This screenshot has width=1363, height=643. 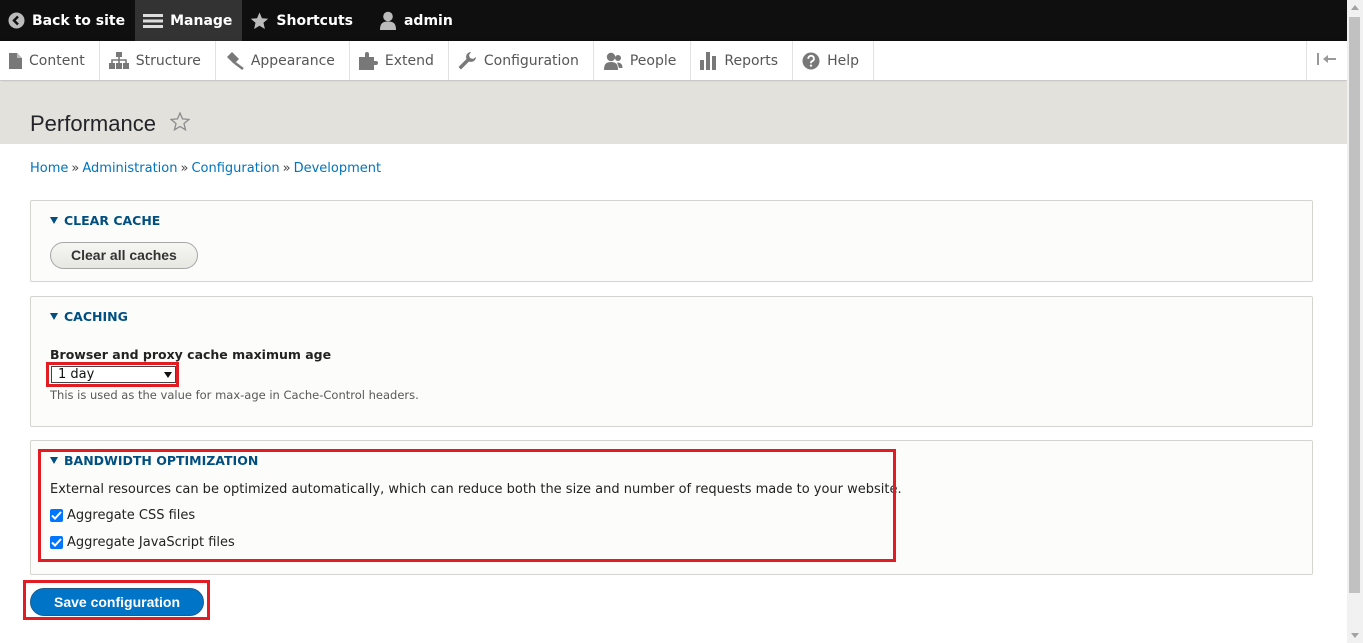 I want to click on back-arrow-icon, so click(x=16, y=20).